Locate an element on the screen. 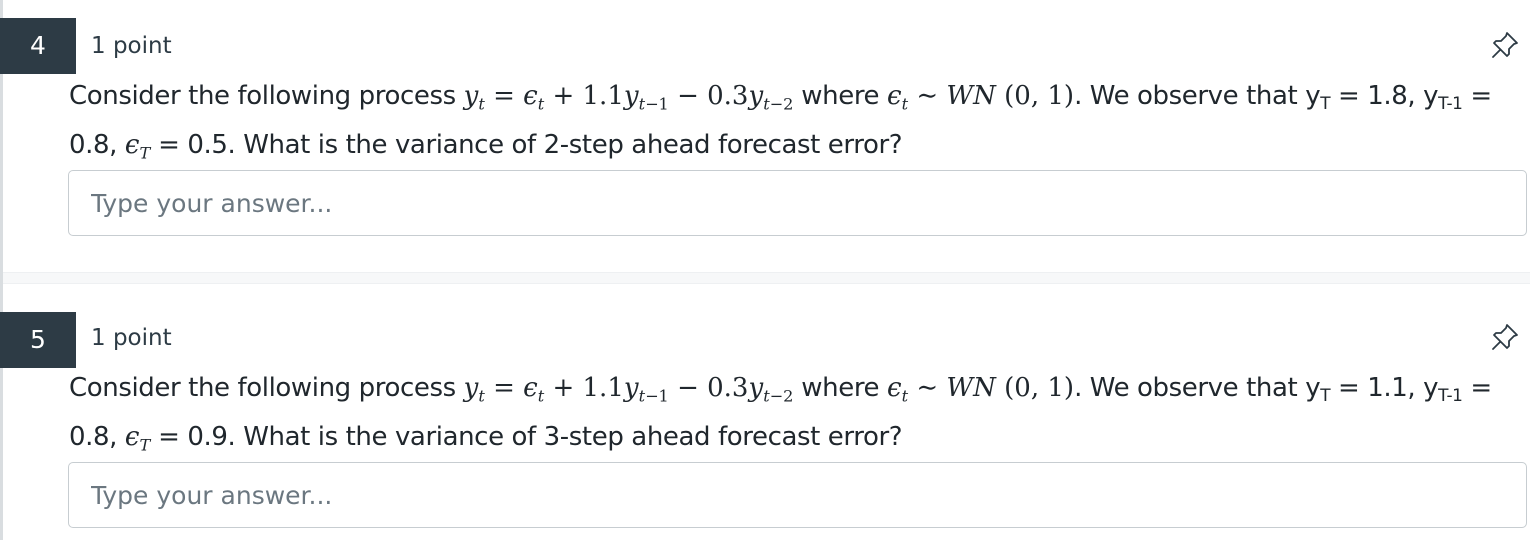  card-separator is located at coordinates (766, 278).